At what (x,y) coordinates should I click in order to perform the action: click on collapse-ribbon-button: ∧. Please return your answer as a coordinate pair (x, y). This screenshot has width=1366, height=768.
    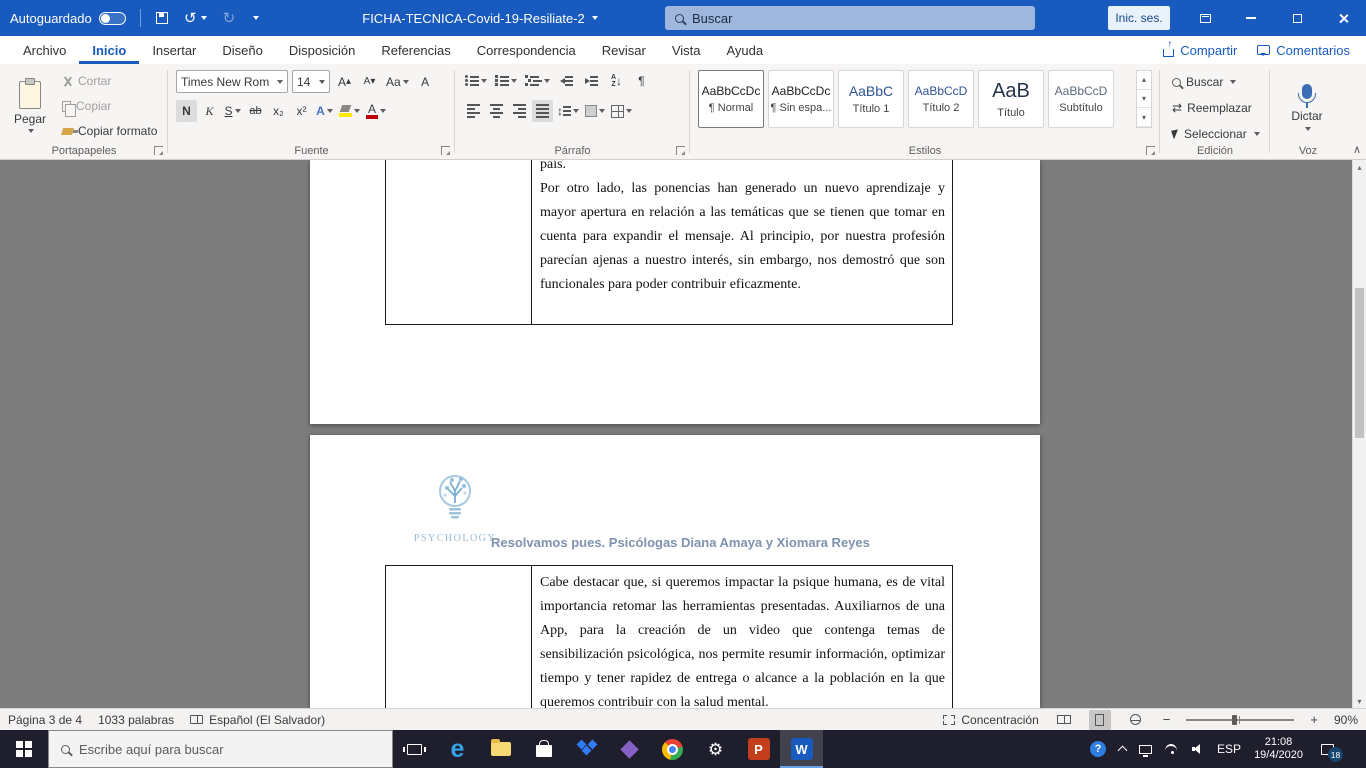
    Looking at the image, I should click on (1357, 149).